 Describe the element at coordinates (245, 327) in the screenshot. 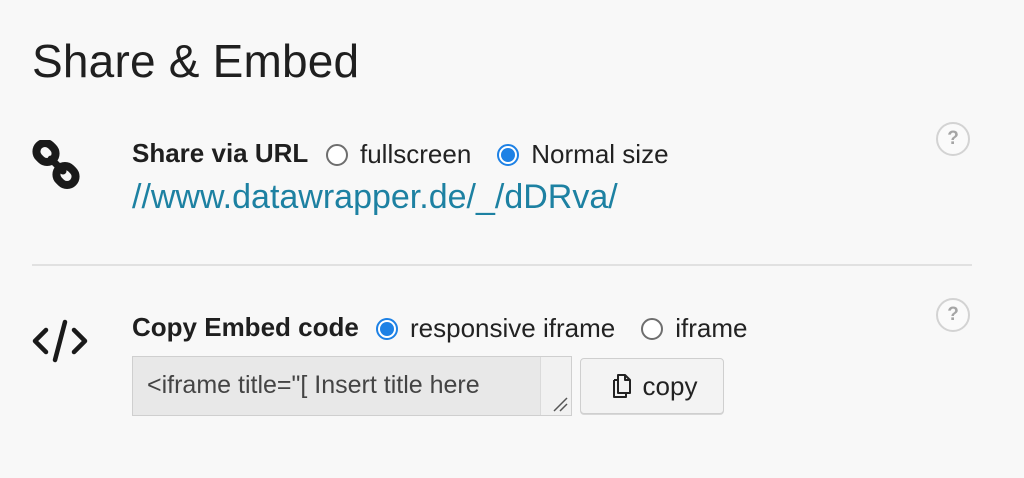

I see `copy-embed-code-label: Copy Embed code` at that location.